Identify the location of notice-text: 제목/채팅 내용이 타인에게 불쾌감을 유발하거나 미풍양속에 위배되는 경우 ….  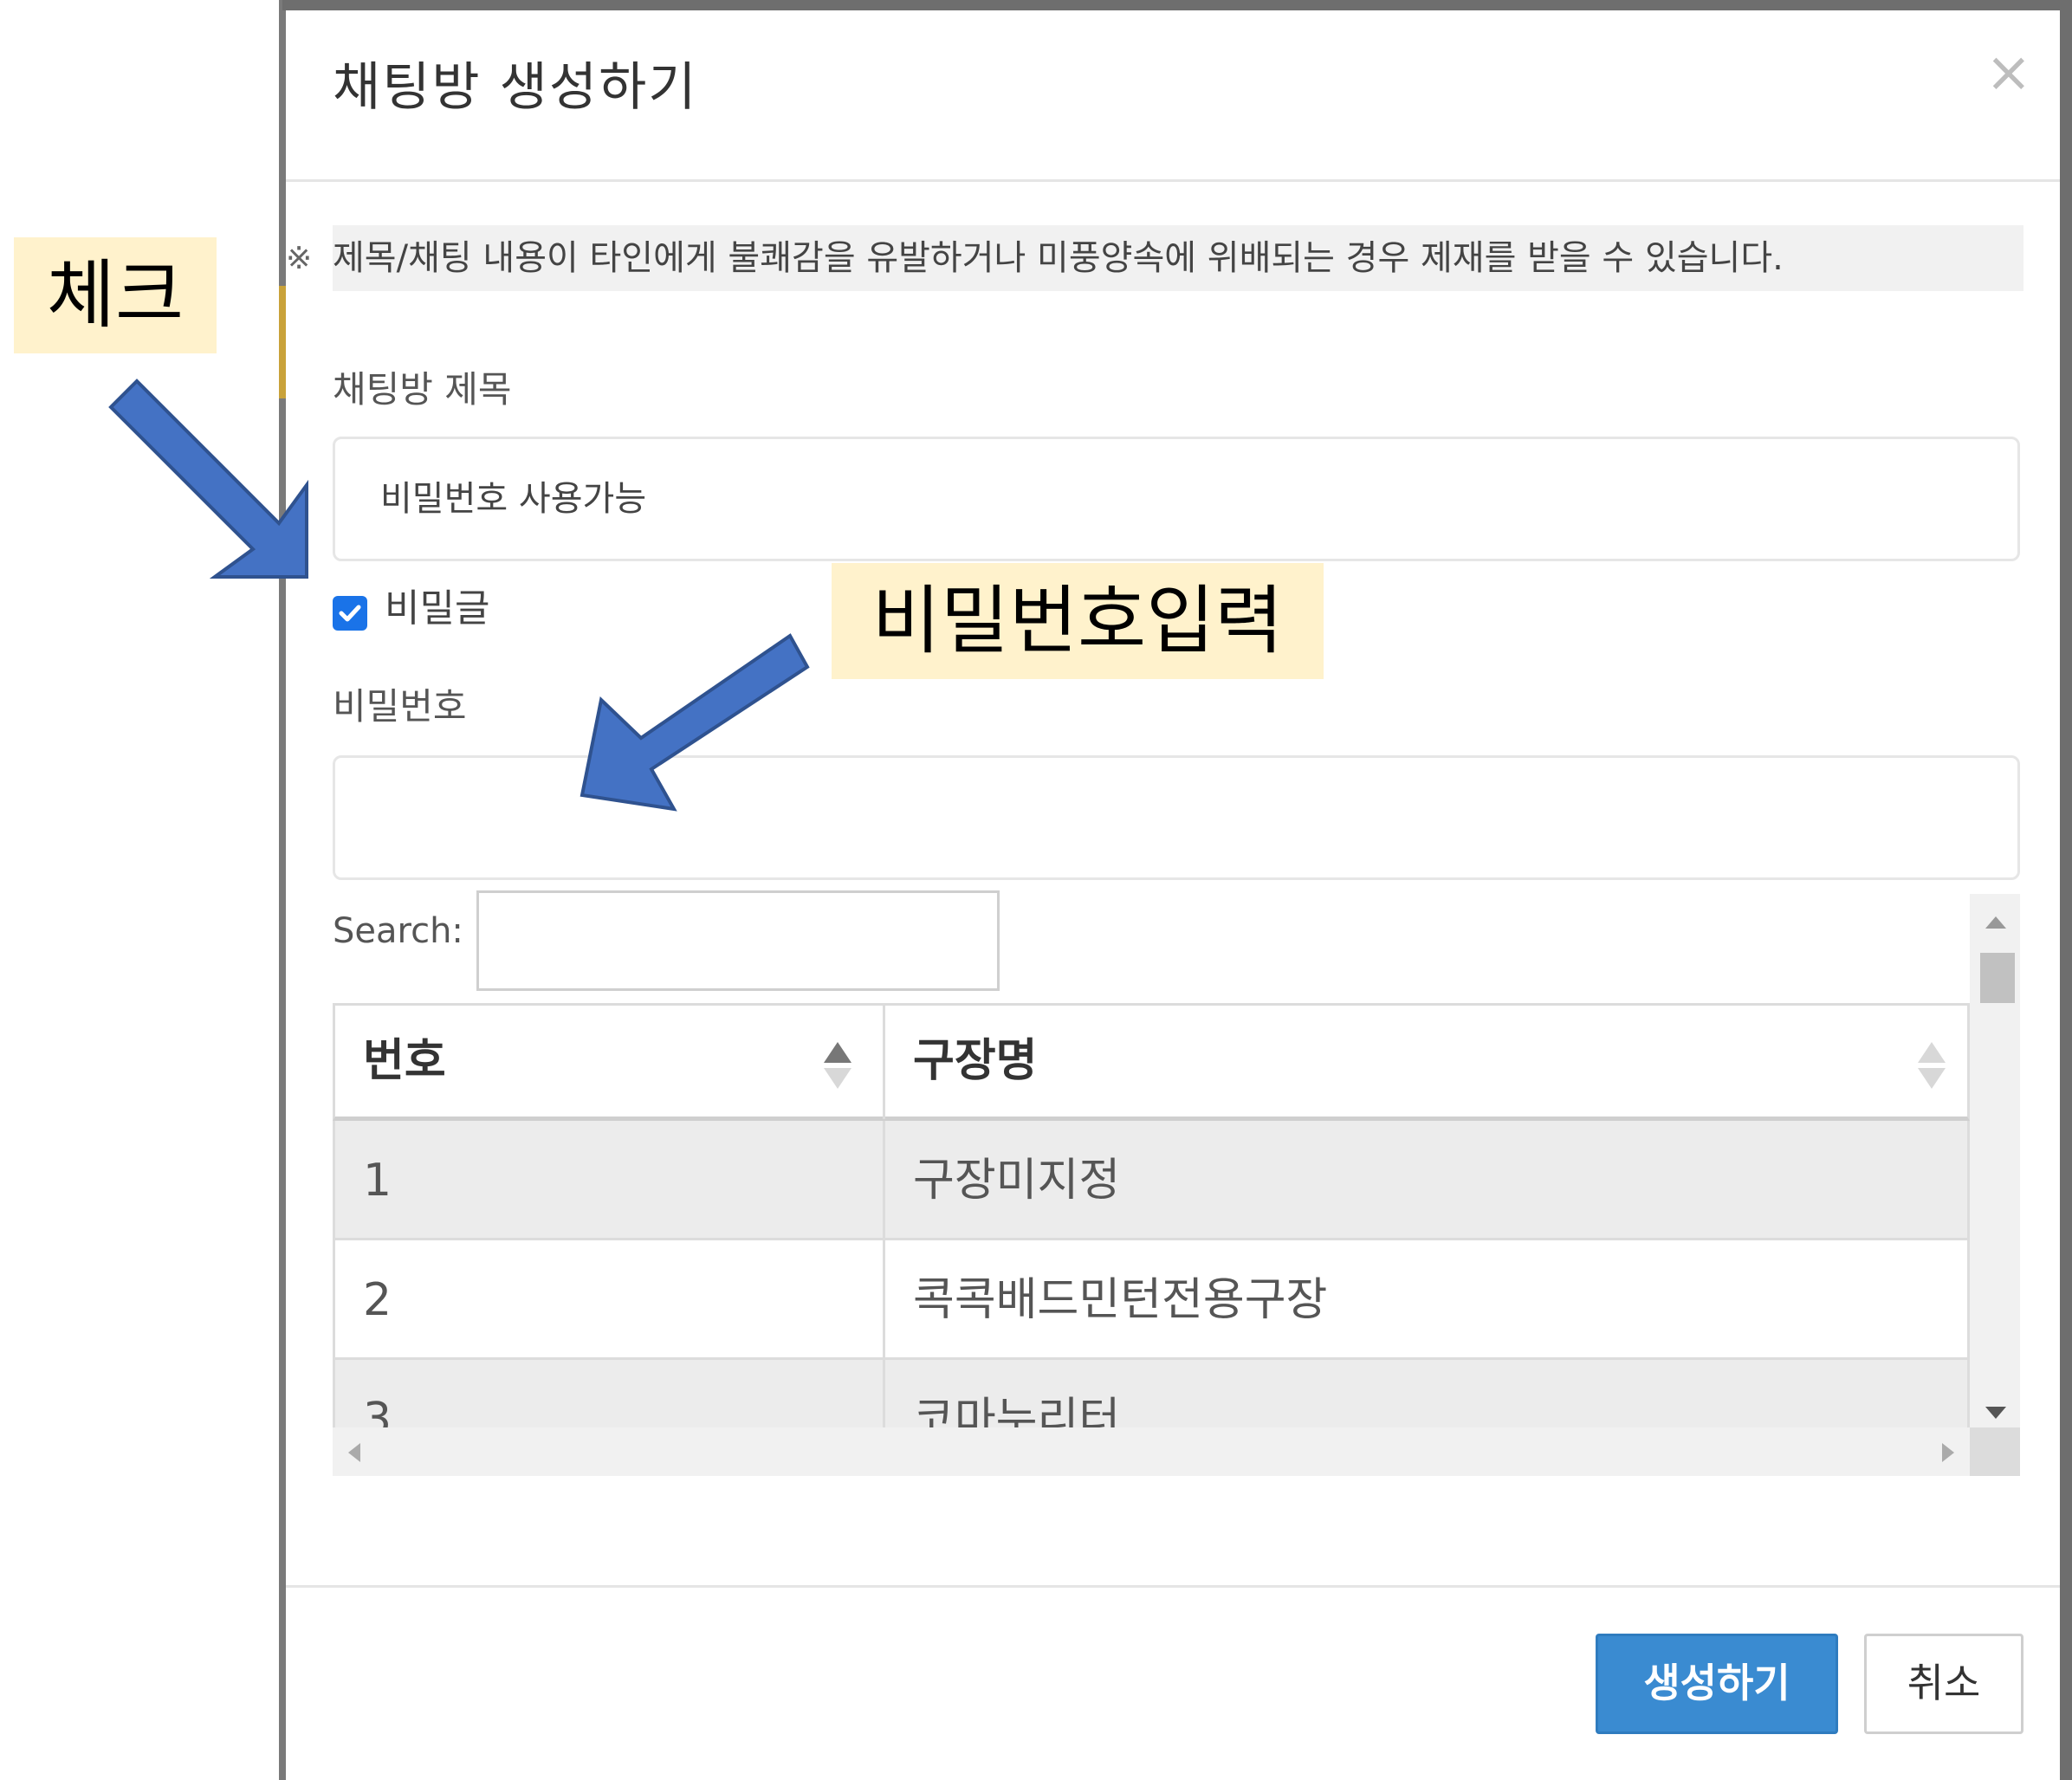
(1178, 258).